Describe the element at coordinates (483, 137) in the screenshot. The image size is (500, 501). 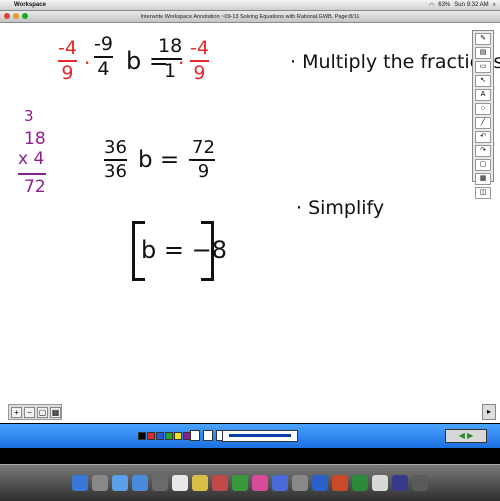
I see `undo-icon: ↶` at that location.